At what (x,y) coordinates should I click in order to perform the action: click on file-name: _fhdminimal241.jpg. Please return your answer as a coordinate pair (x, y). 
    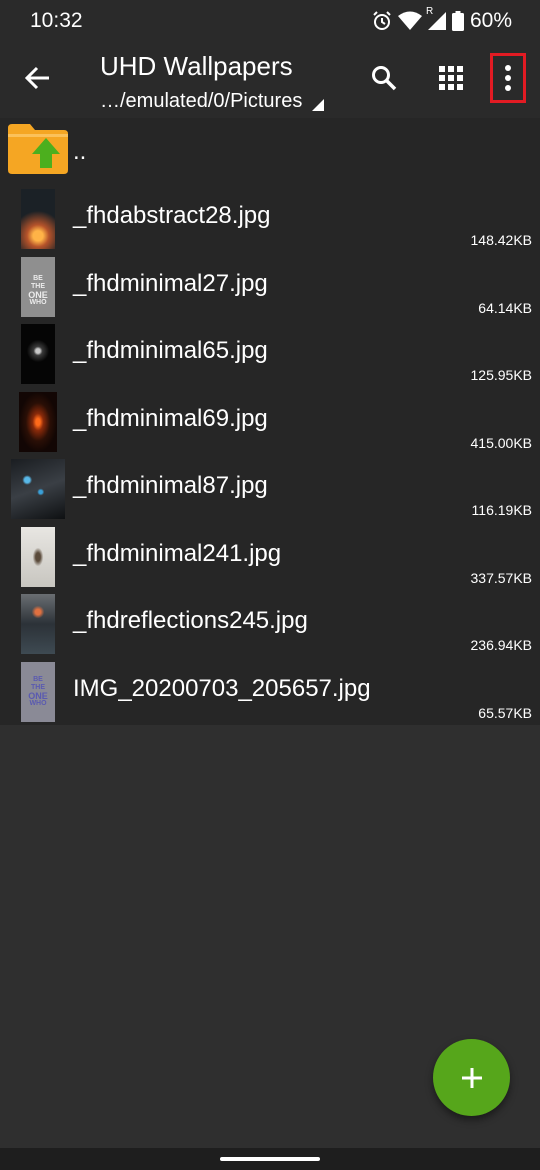
    Looking at the image, I should click on (177, 553).